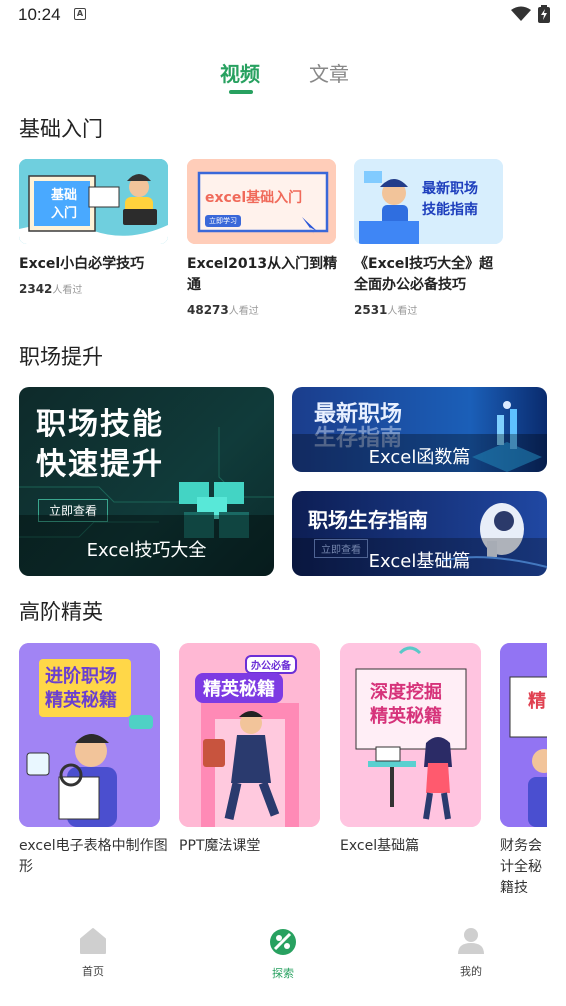  What do you see at coordinates (271, 664) in the screenshot?
I see `thumb-tag: 办公必备` at bounding box center [271, 664].